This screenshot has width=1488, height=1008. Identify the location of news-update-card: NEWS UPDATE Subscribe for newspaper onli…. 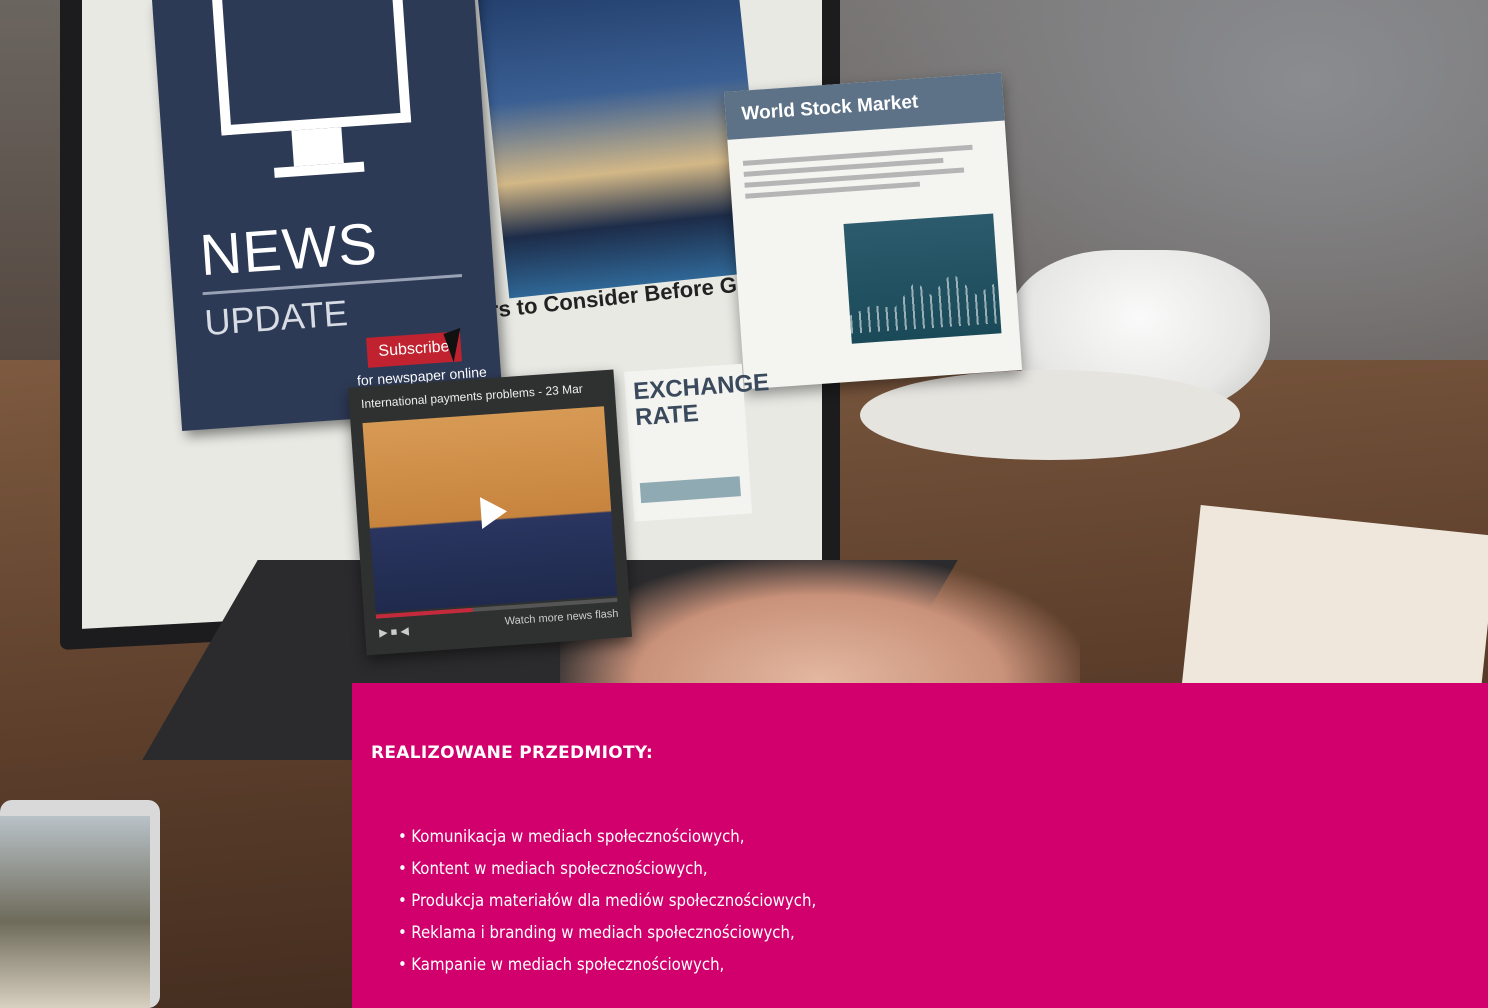
(328, 215).